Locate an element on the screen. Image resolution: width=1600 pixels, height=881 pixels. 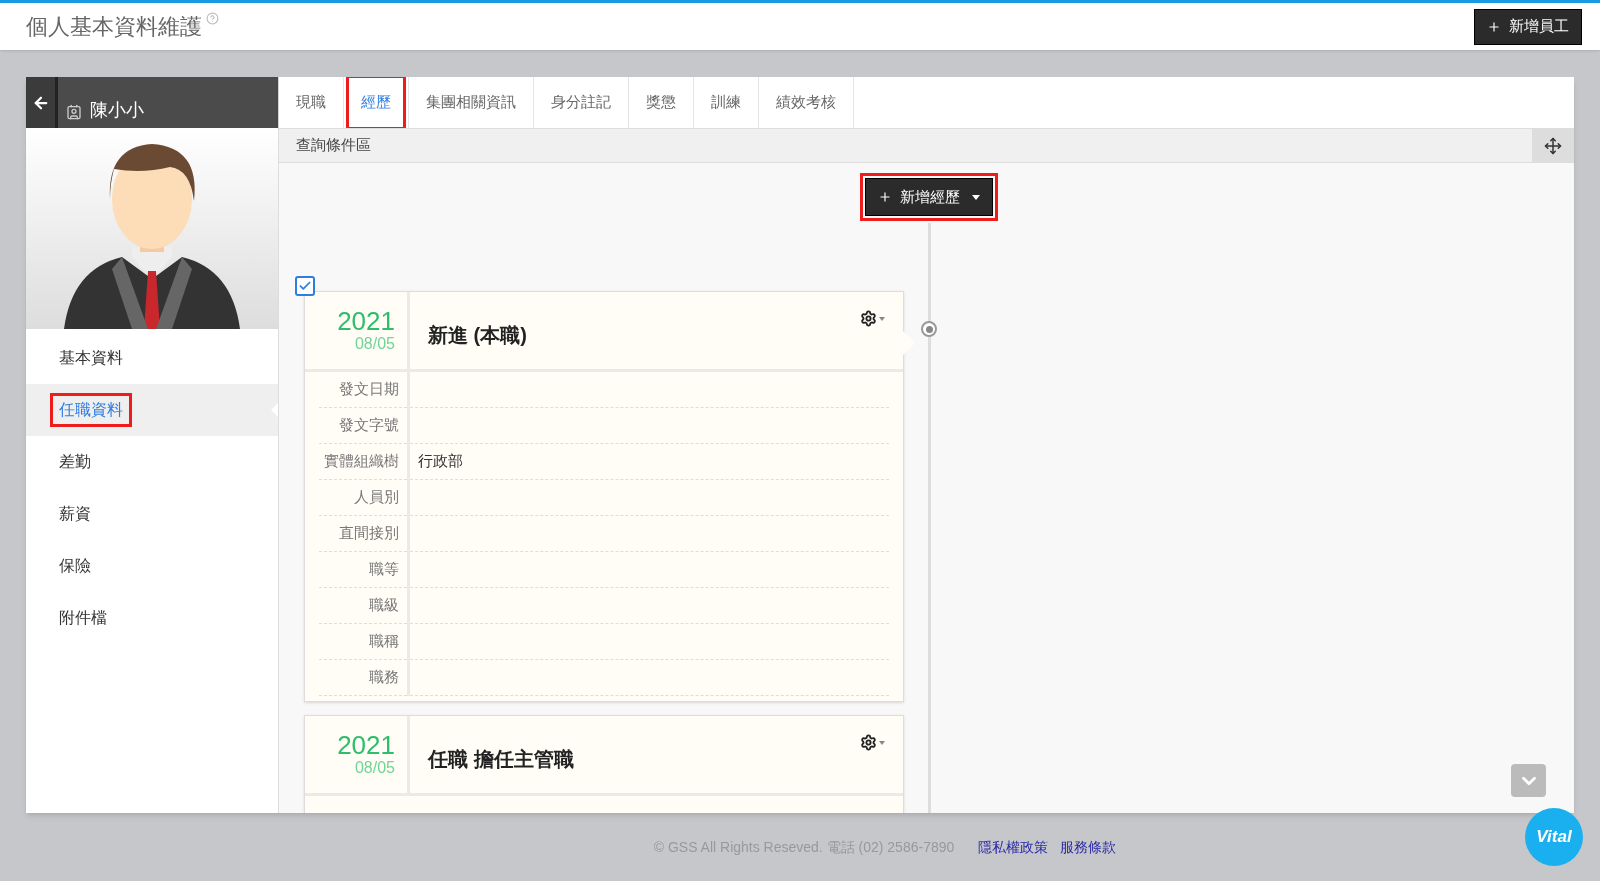
check-icon is located at coordinates (305, 286).